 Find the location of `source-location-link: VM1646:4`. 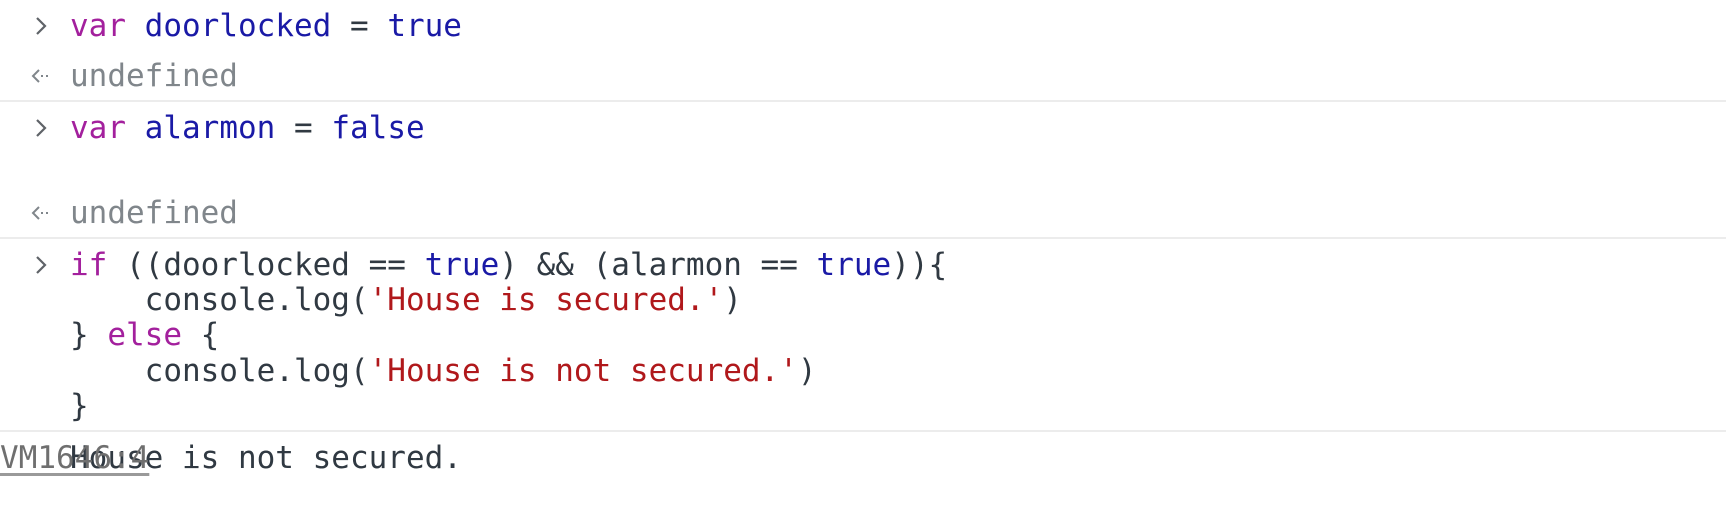

source-location-link: VM1646:4 is located at coordinates (823, 458).